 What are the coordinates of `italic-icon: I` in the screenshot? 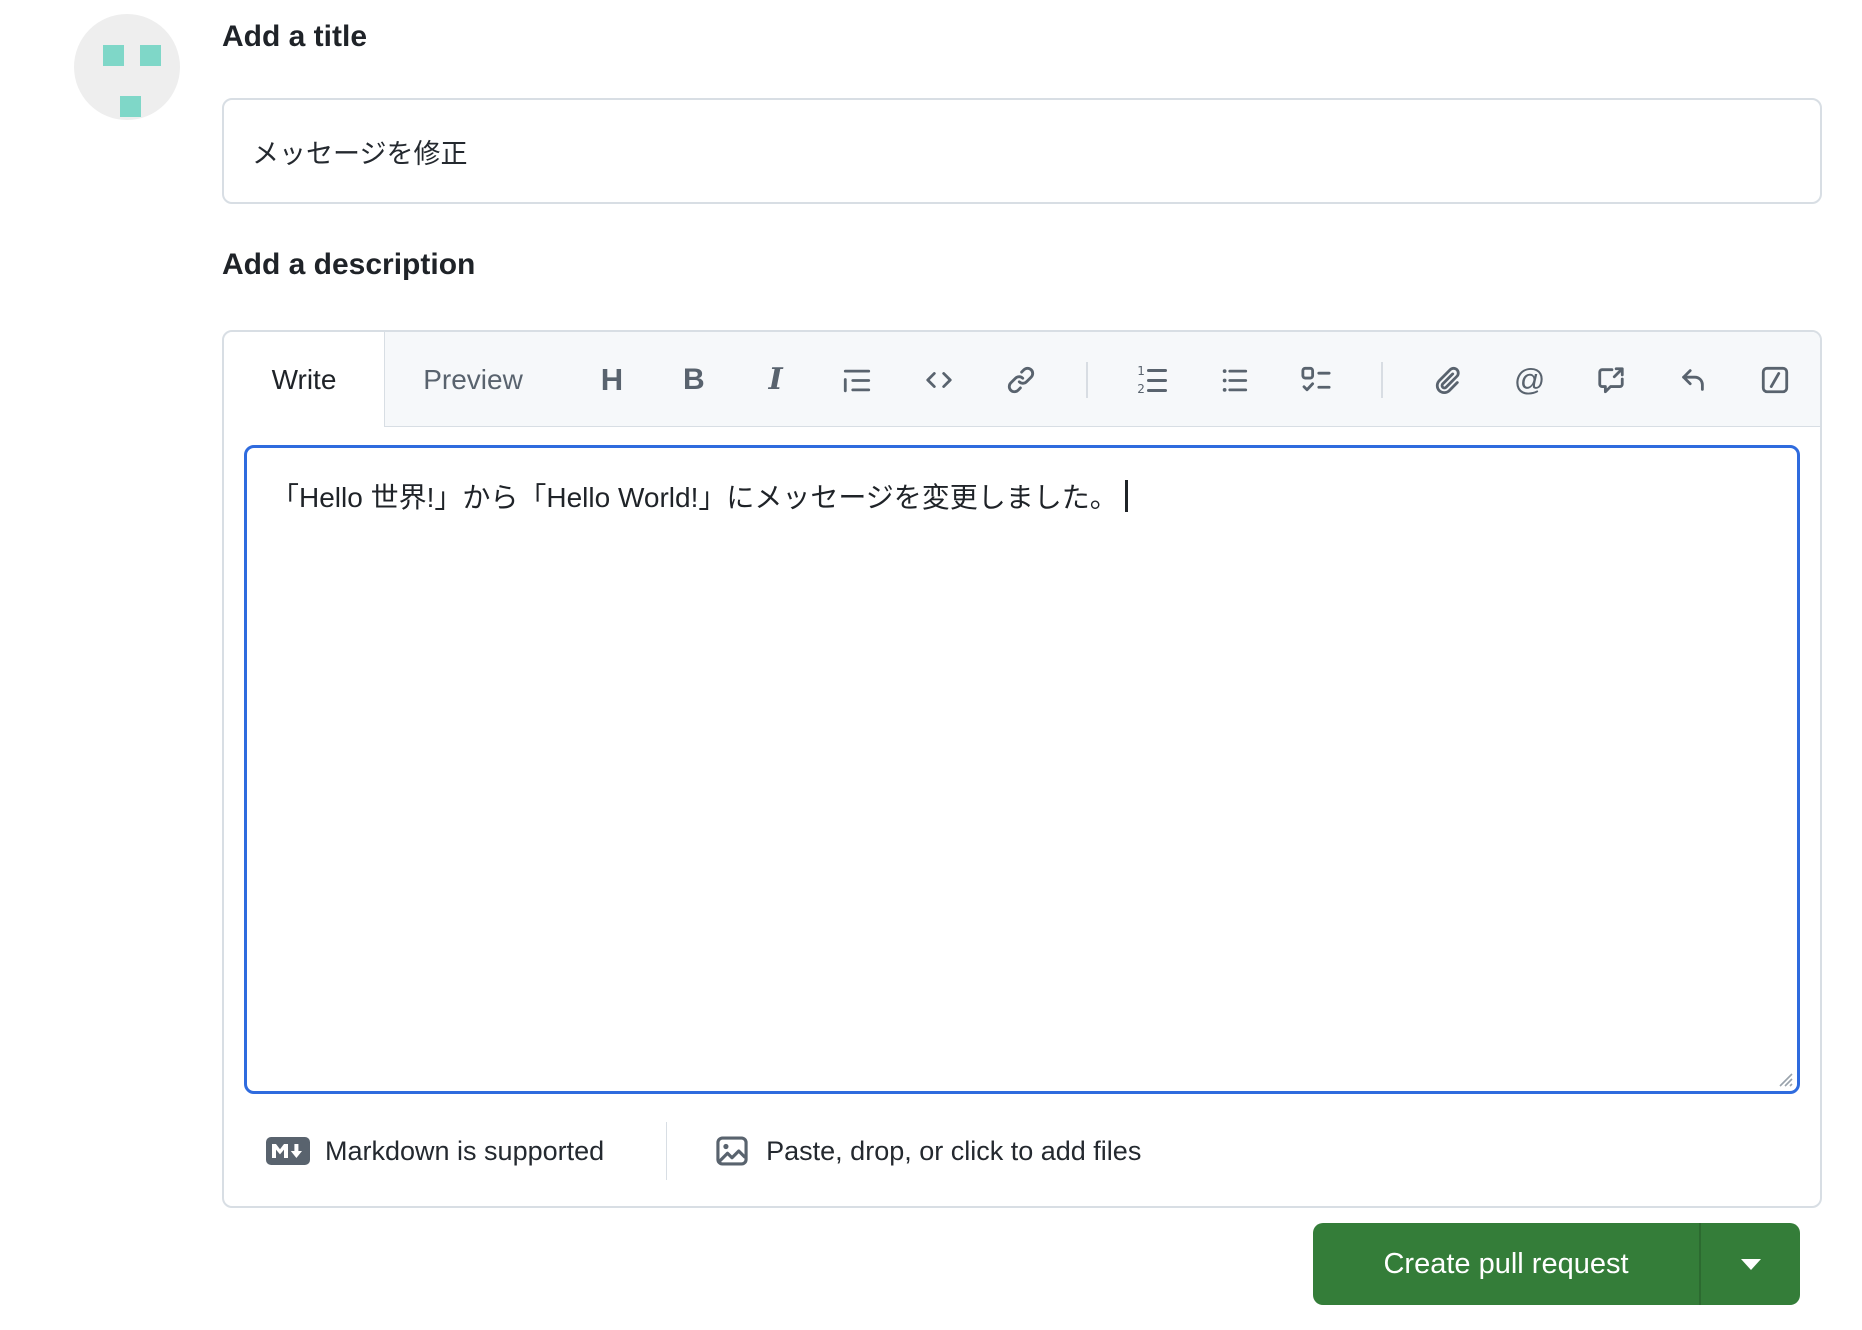 It's located at (776, 380).